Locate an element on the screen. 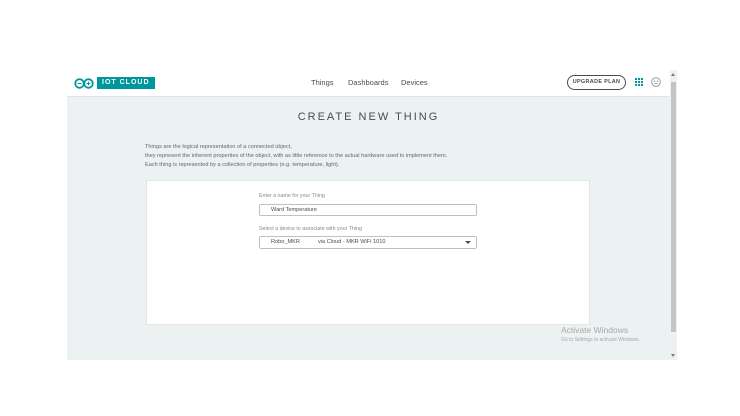 The width and height of the screenshot is (740, 416). device-name: Robo_MKR is located at coordinates (285, 242).